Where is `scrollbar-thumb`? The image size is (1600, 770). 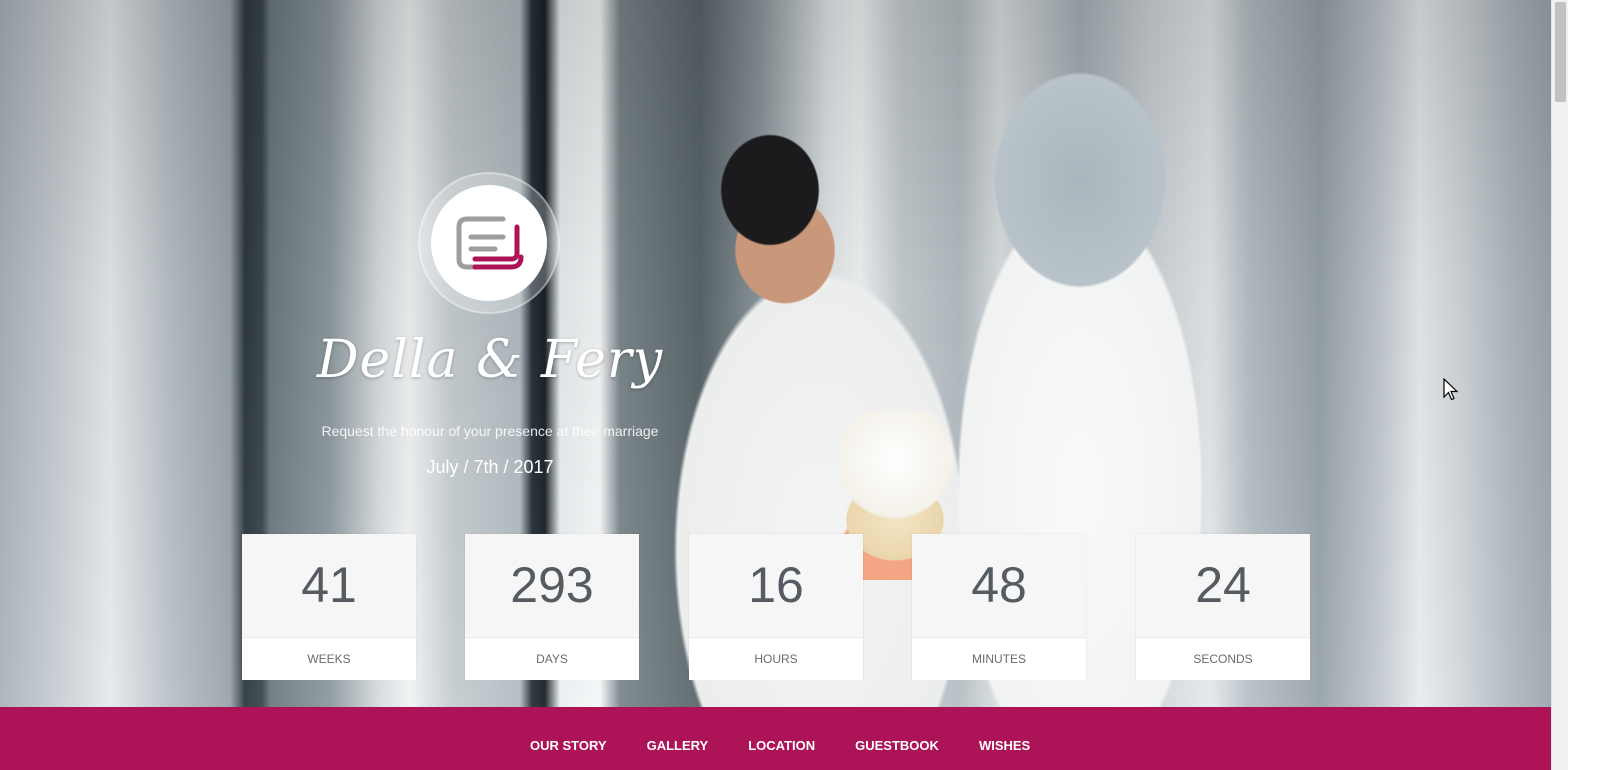
scrollbar-thumb is located at coordinates (1560, 52).